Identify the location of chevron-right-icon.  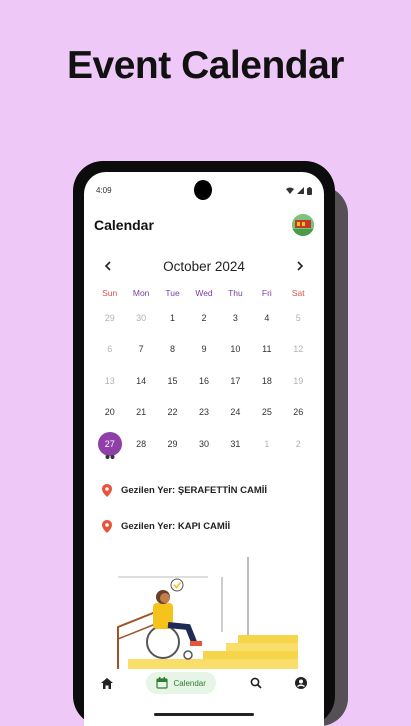
(300, 266).